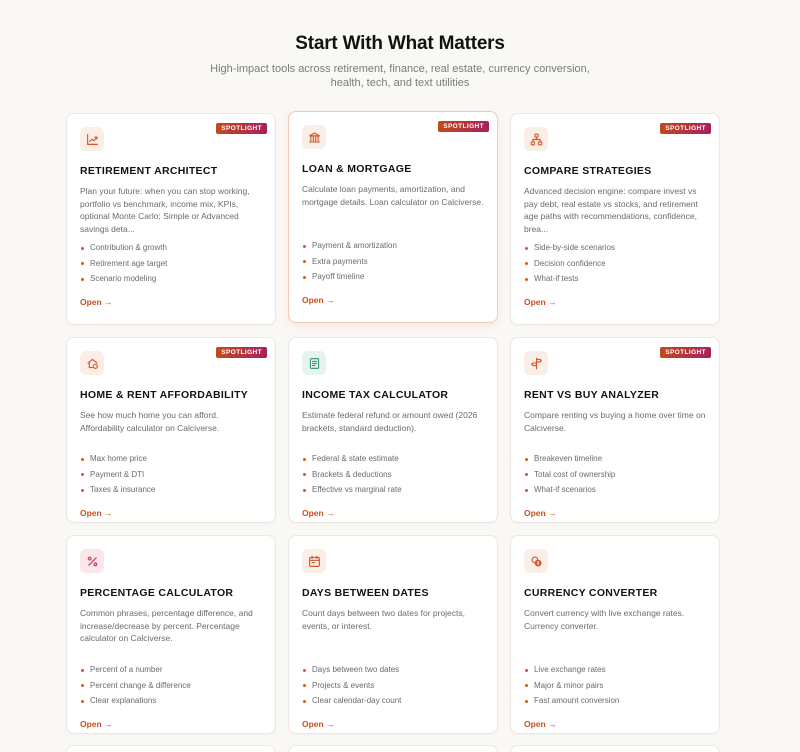 This screenshot has width=800, height=752. Describe the element at coordinates (591, 593) in the screenshot. I see `card-title: CURRENCY CONVERTER` at that location.